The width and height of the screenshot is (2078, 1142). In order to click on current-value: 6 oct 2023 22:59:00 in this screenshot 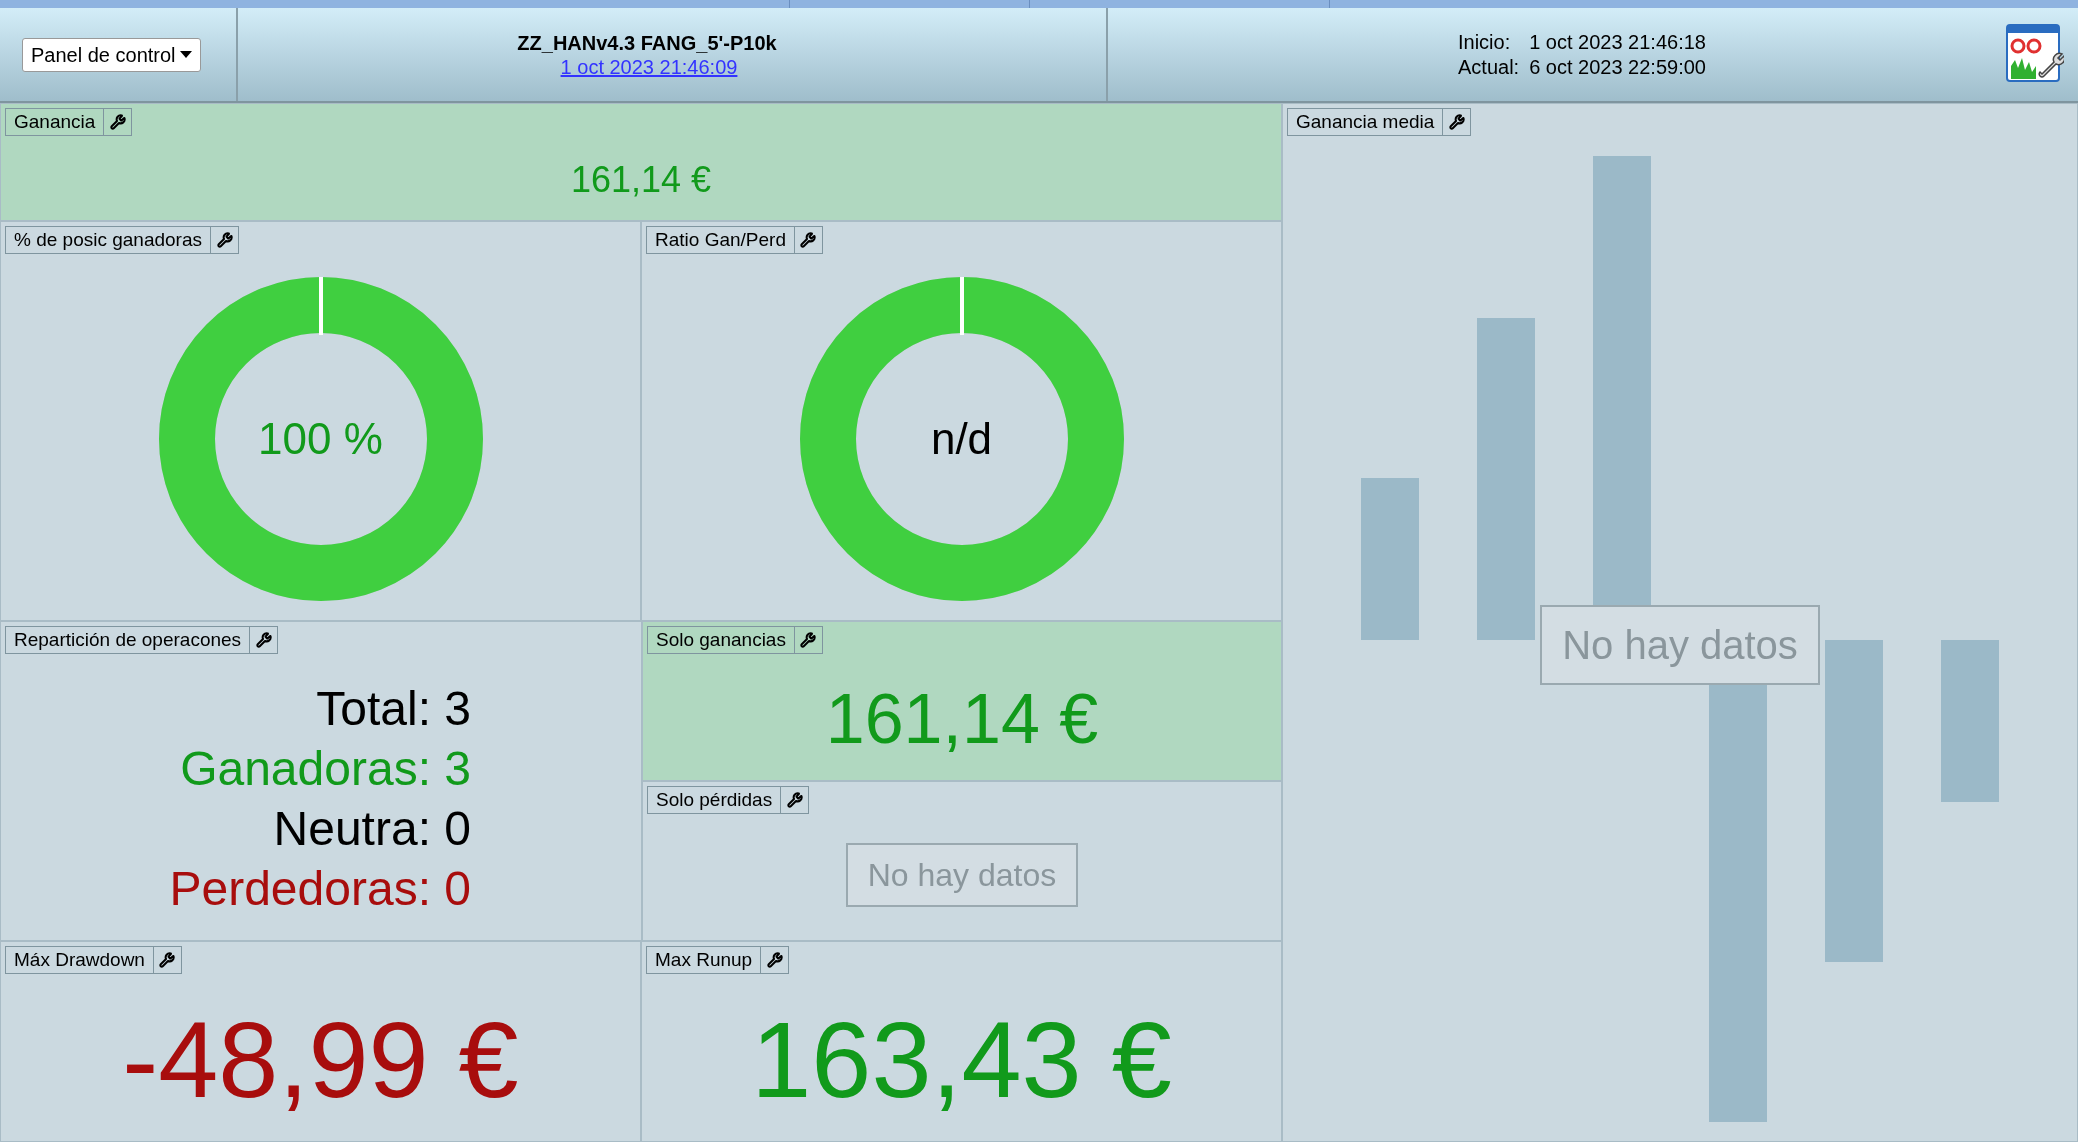, I will do `click(1617, 67)`.